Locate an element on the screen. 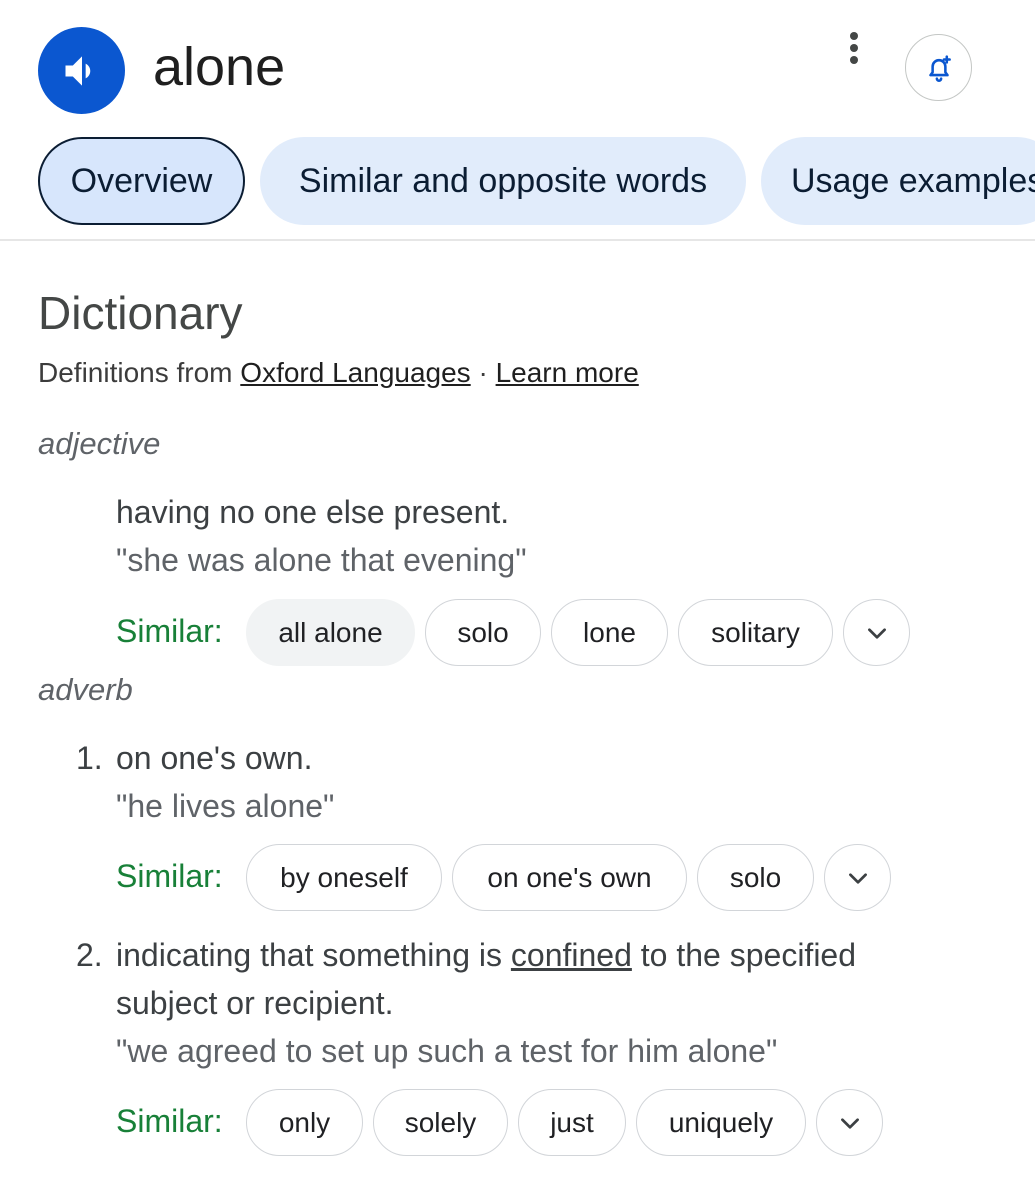 This screenshot has width=1035, height=1200. add-alert-button is located at coordinates (938, 67).